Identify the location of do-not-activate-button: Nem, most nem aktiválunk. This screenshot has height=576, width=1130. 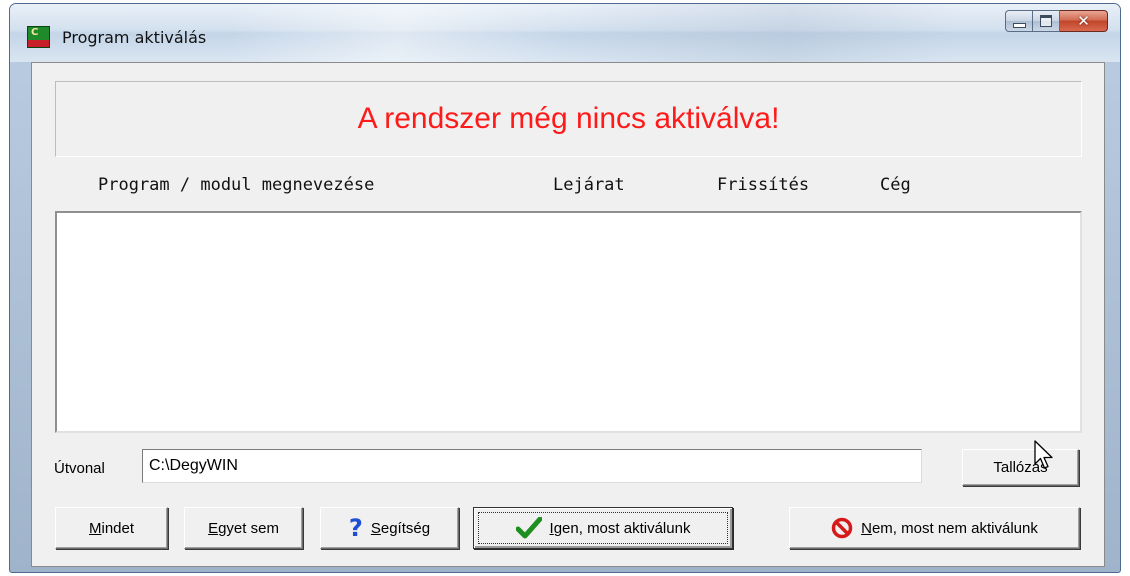
(934, 528).